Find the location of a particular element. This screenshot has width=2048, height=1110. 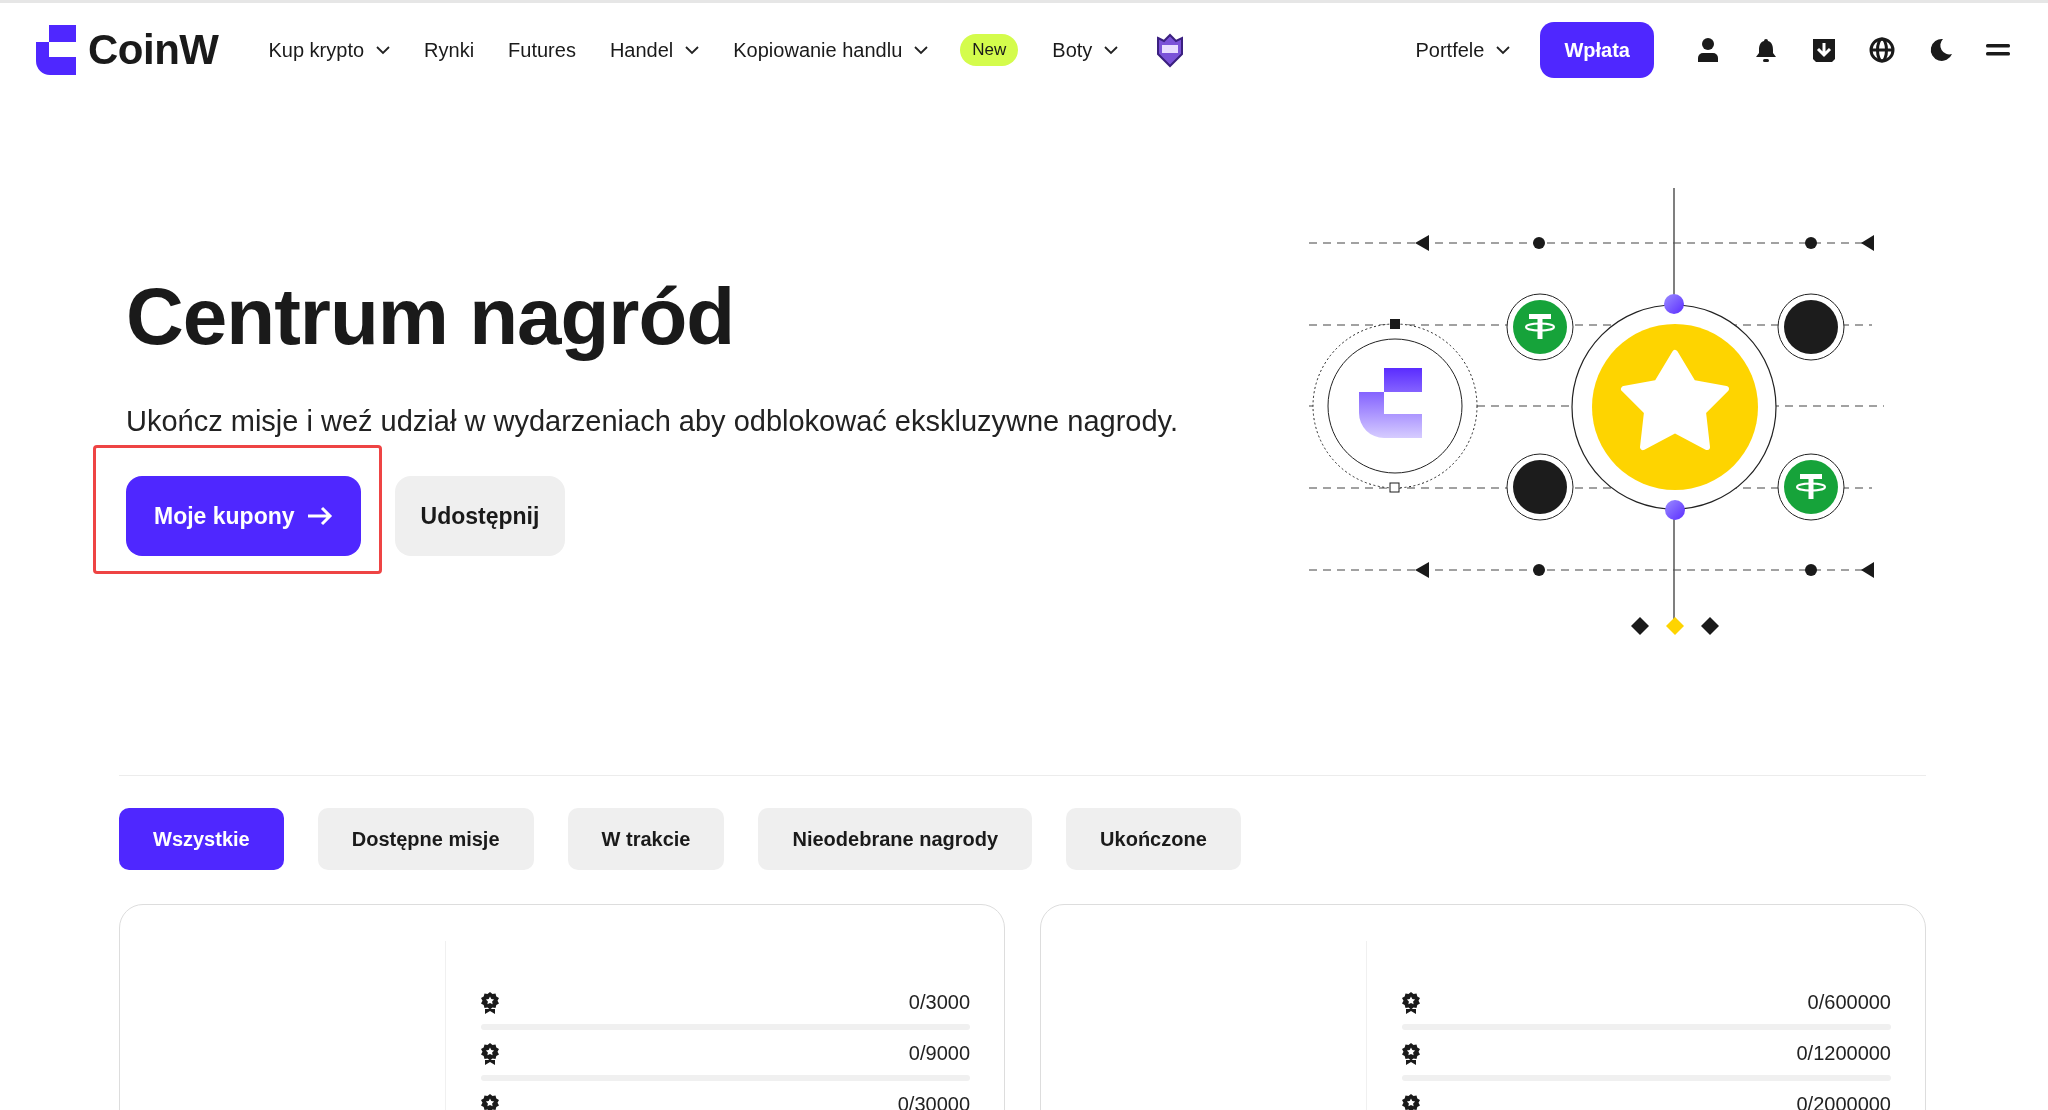

filter-tab: Ukończone is located at coordinates (1153, 839).